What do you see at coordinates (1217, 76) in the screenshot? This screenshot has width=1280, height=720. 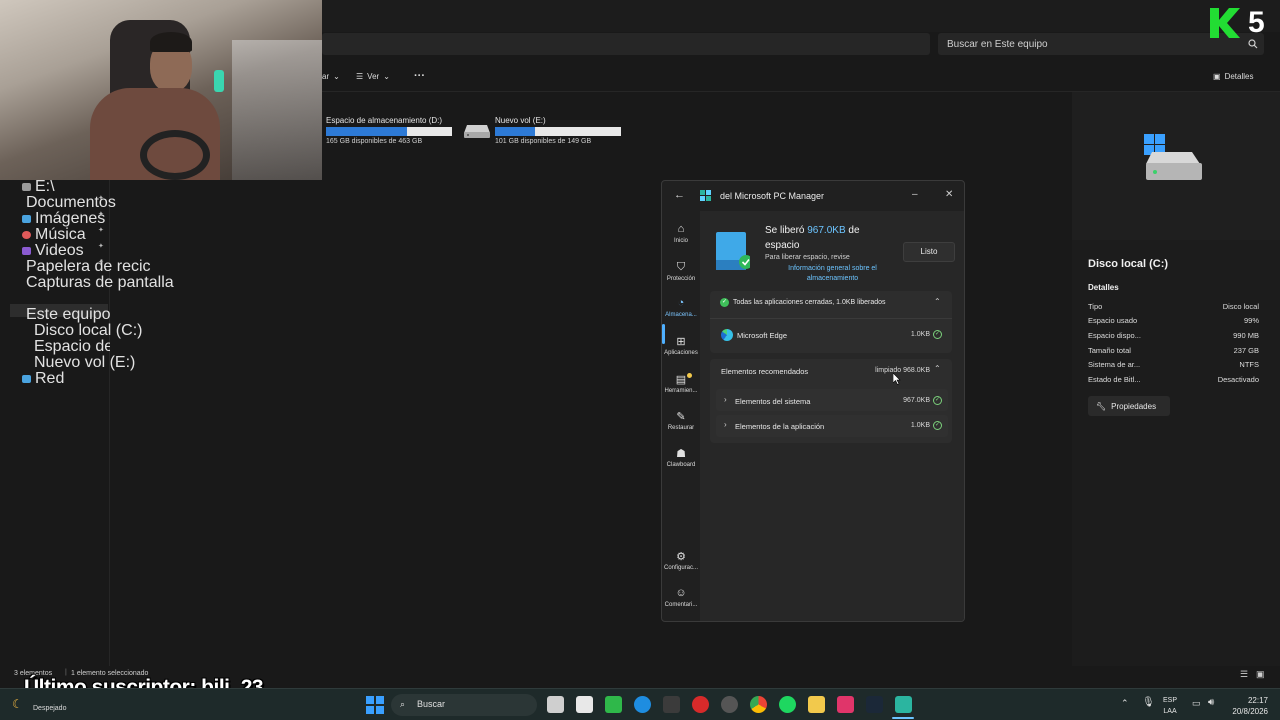 I see `details-pane-icon: ▣` at bounding box center [1217, 76].